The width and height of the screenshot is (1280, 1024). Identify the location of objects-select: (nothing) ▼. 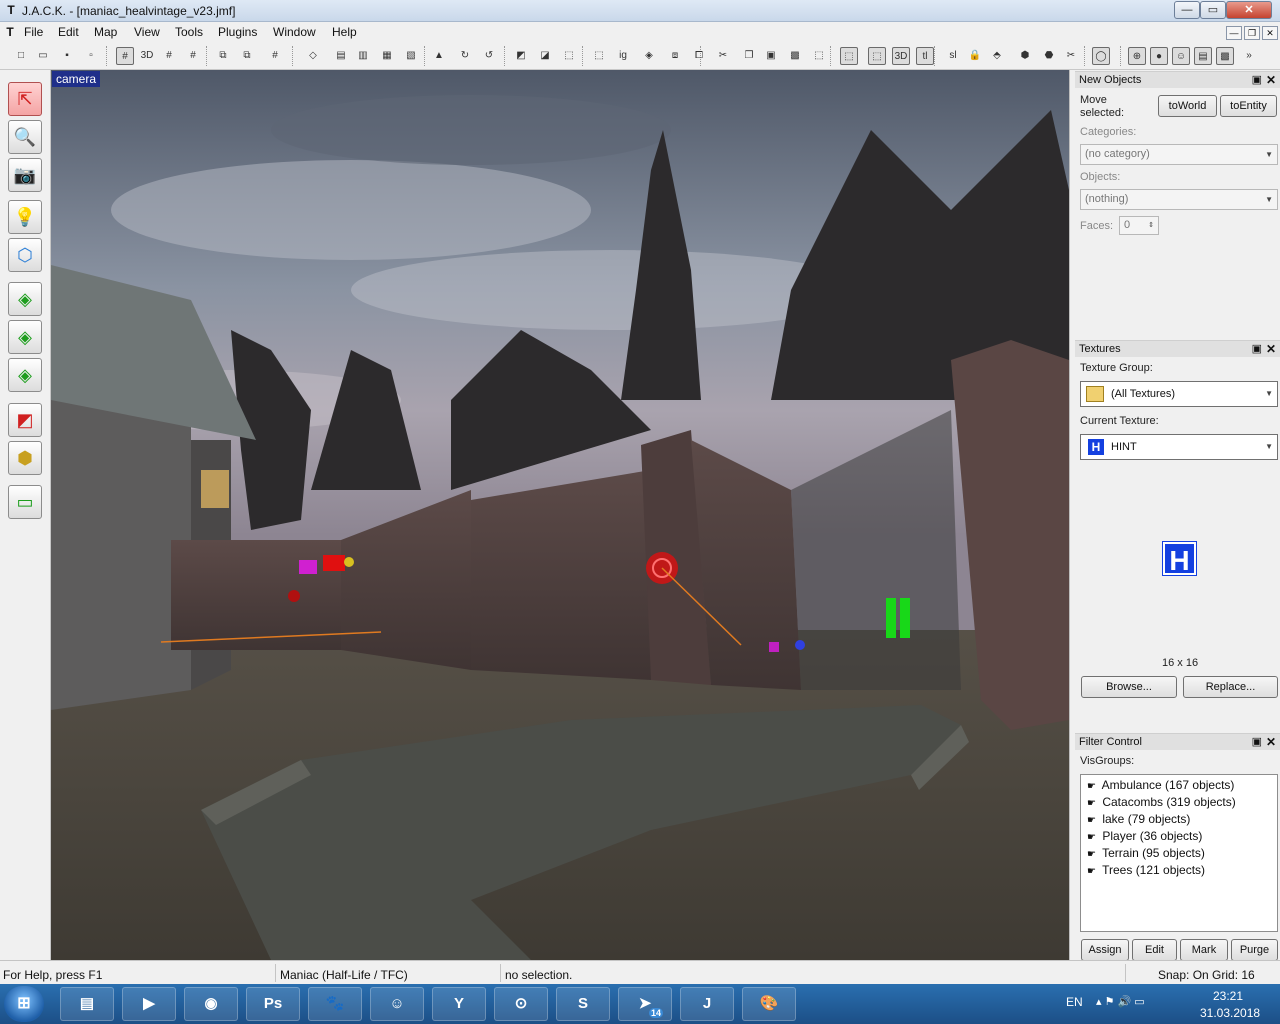
(1179, 199).